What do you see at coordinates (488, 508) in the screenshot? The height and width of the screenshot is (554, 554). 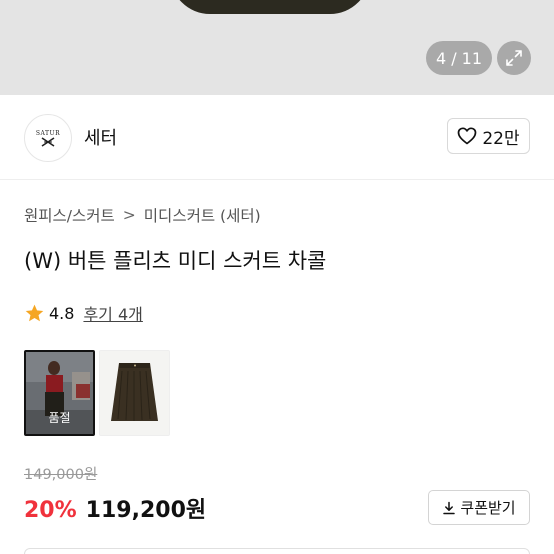 I see `coupon-label: 쿠폰받기` at bounding box center [488, 508].